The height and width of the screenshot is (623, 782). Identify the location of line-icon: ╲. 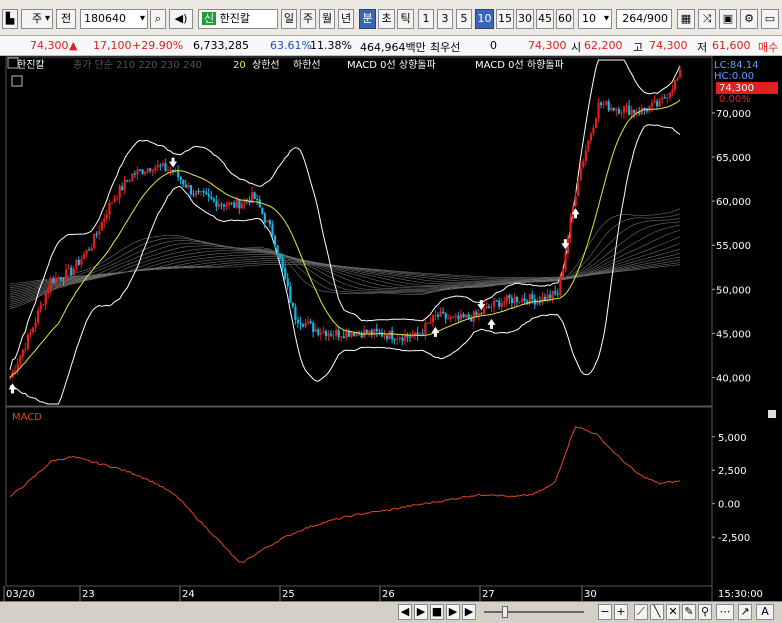
(657, 612).